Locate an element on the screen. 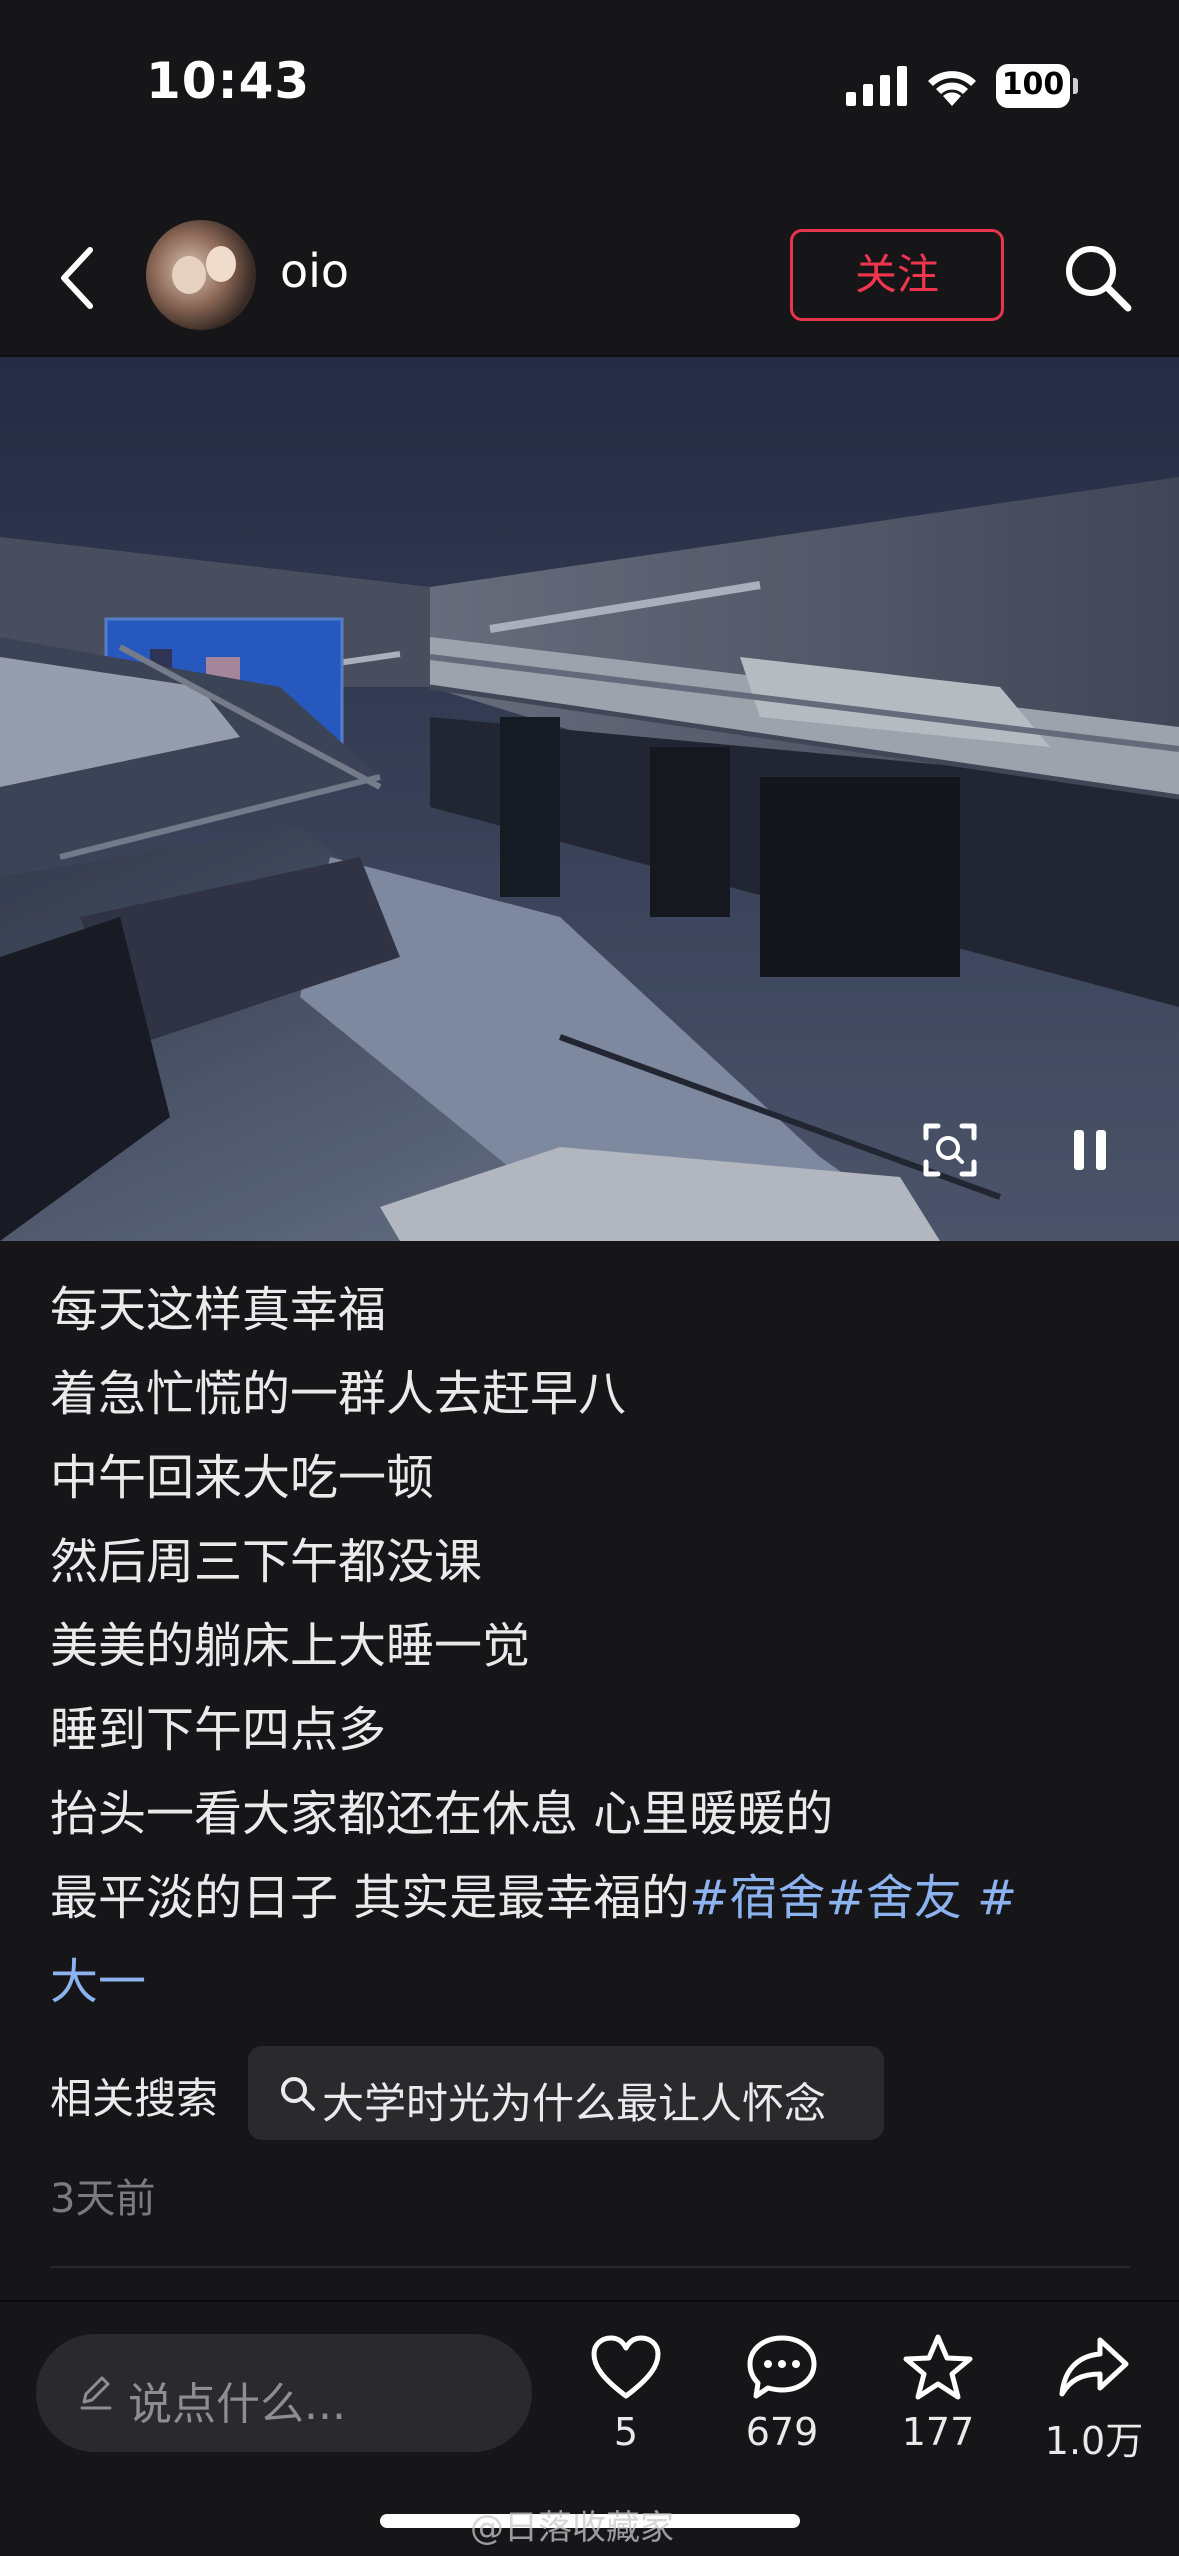 The width and height of the screenshot is (1179, 2556). caption-line: 然后周三下午都没课 is located at coordinates (266, 1562).